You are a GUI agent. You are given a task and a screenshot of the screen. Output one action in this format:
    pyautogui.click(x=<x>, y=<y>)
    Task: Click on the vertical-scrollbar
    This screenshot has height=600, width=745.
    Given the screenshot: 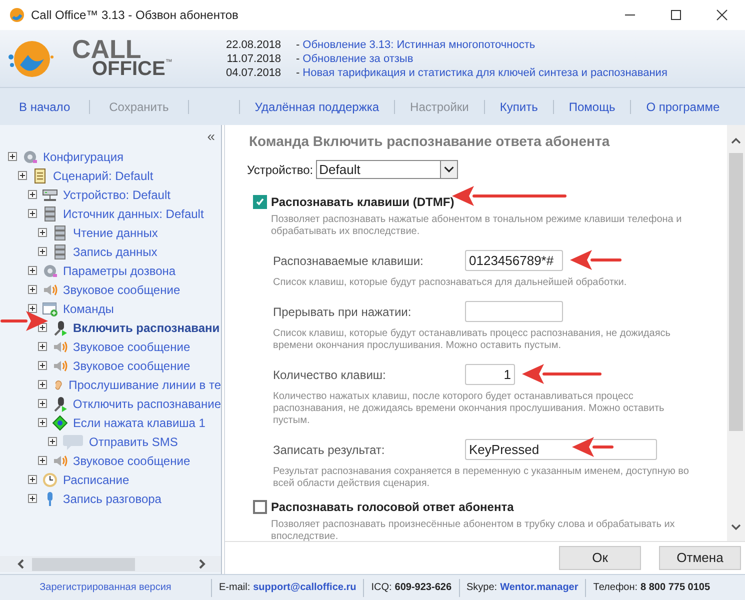 What is the action you would take?
    pyautogui.click(x=736, y=333)
    